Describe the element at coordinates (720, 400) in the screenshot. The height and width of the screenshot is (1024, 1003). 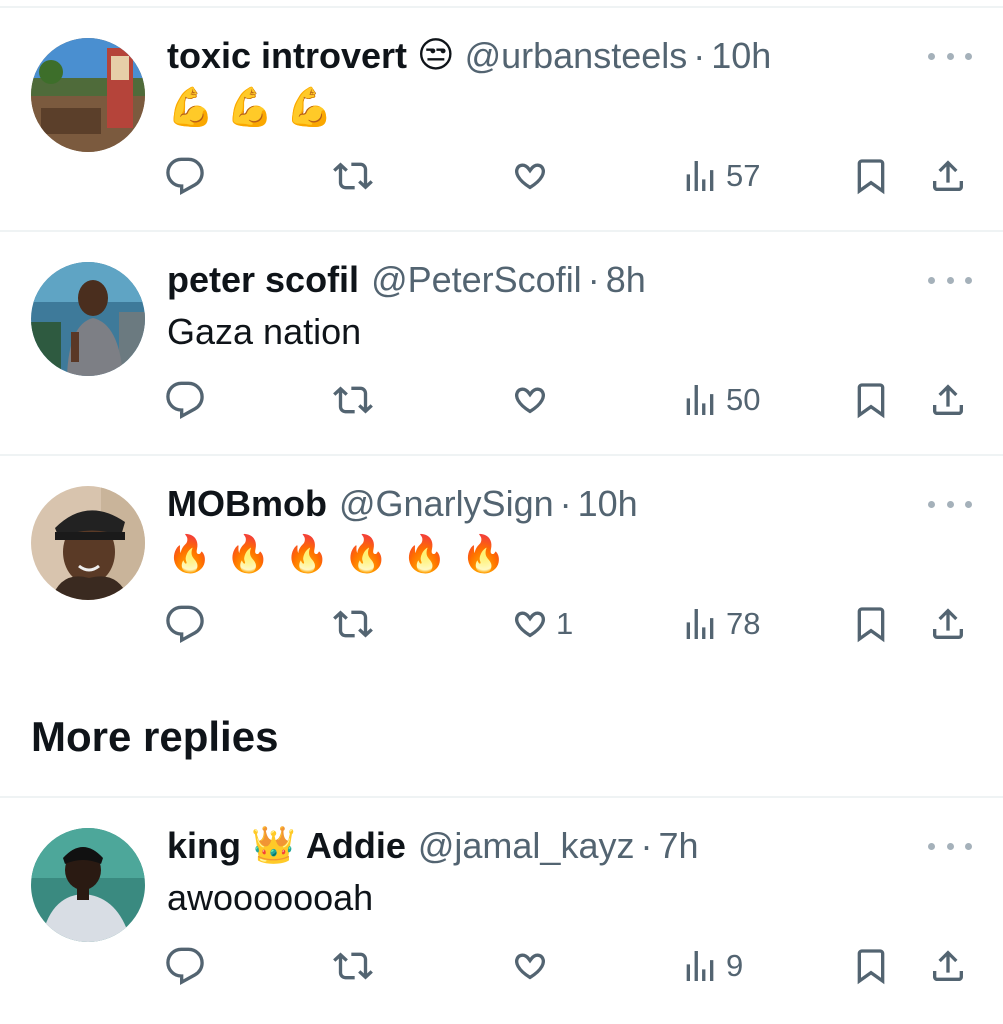
I see `views-button: 50` at that location.